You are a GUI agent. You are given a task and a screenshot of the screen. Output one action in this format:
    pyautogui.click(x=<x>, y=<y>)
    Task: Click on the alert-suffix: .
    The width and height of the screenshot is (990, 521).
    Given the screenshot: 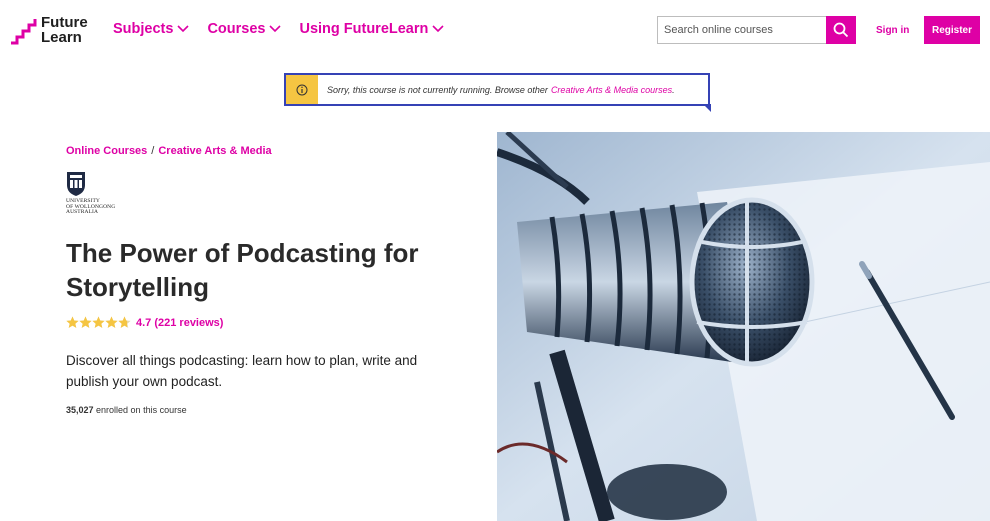 What is the action you would take?
    pyautogui.click(x=673, y=89)
    